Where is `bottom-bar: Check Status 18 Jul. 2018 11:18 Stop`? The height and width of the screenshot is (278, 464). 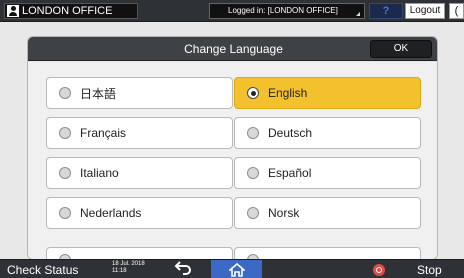 bottom-bar: Check Status 18 Jul. 2018 11:18 Stop is located at coordinates (232, 268).